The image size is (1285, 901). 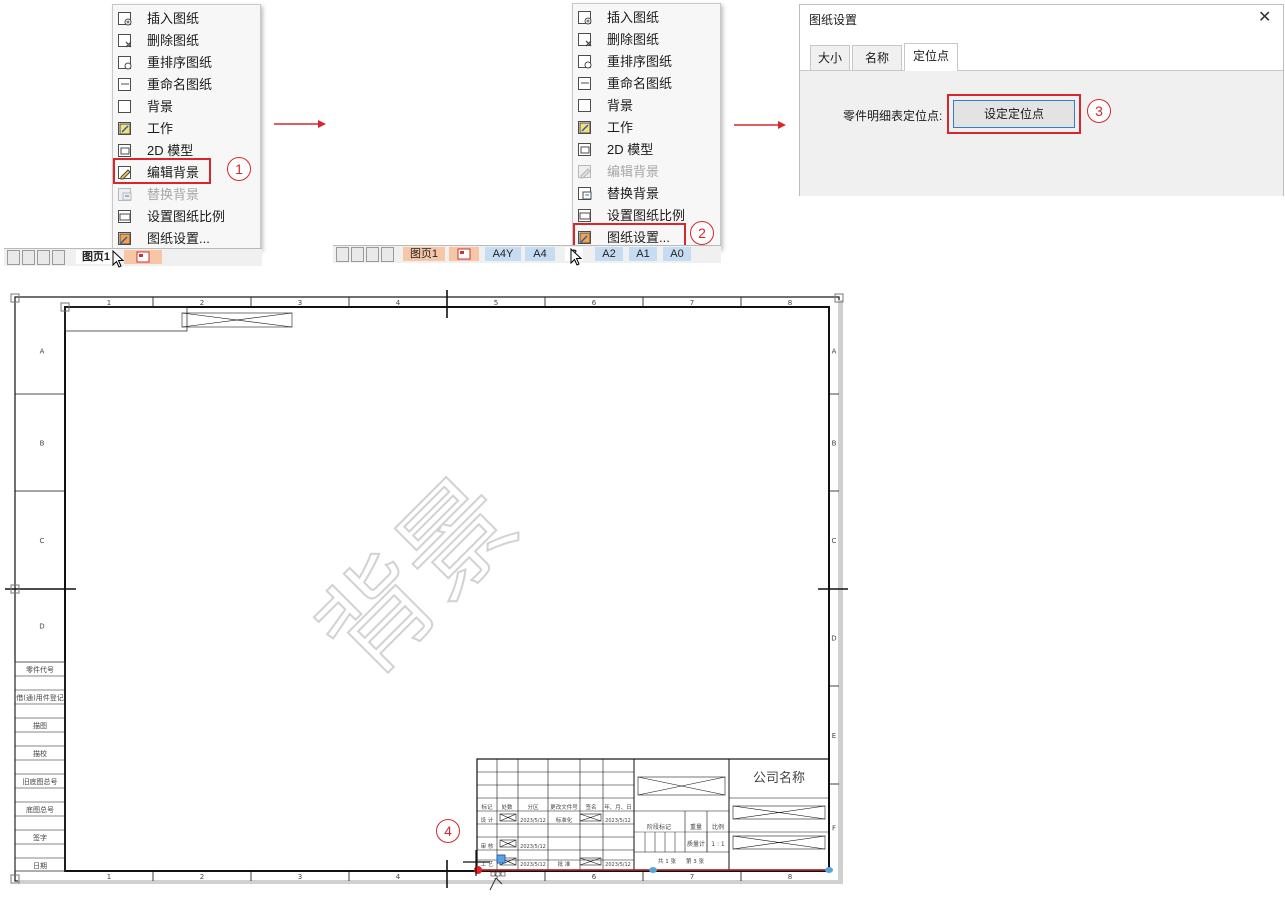 I want to click on left-strip-label: 旧底图总号, so click(x=40, y=781).